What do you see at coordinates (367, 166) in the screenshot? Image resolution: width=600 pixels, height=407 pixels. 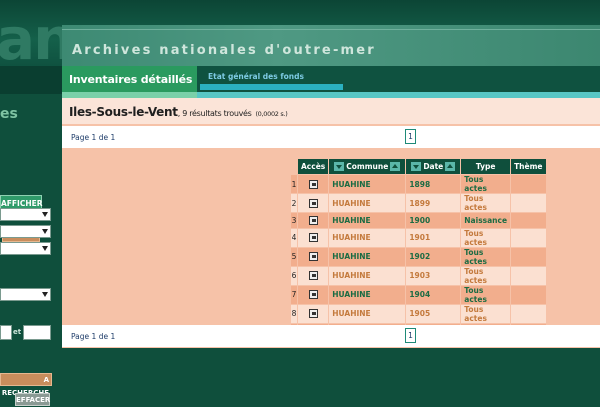 I see `header-commune-label: Commune` at bounding box center [367, 166].